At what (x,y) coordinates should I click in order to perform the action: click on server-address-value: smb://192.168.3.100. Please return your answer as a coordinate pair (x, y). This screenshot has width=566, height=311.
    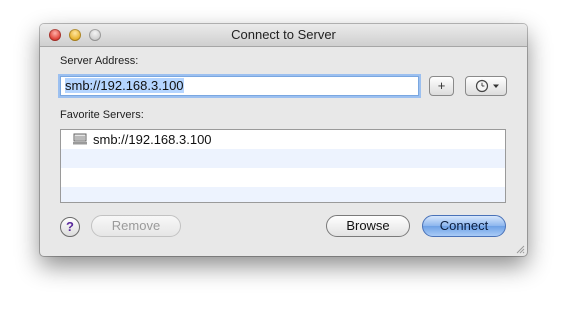
    Looking at the image, I should click on (124, 85).